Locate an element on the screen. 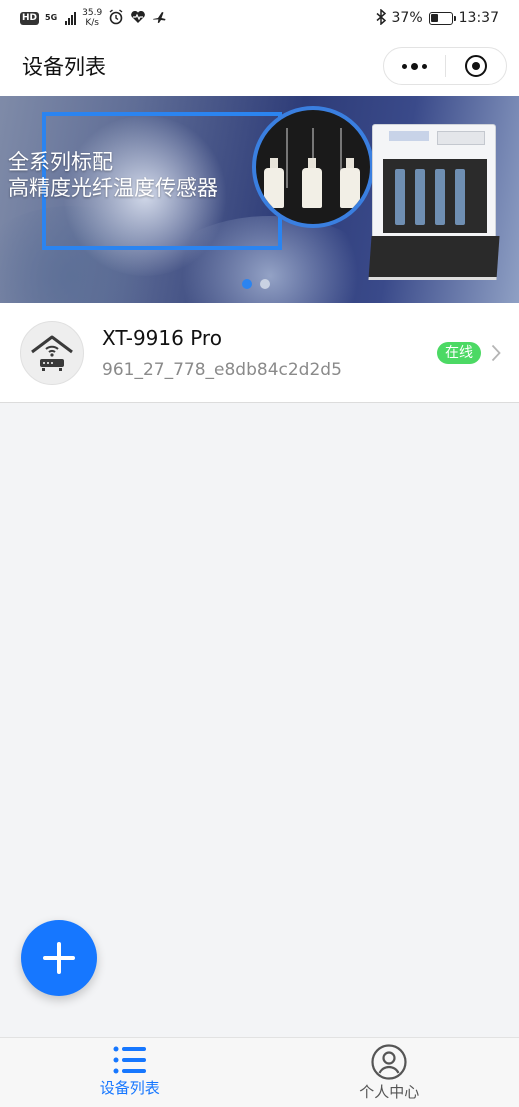 The width and height of the screenshot is (519, 1107). tab-device-list: 设备列表 is located at coordinates (130, 1072).